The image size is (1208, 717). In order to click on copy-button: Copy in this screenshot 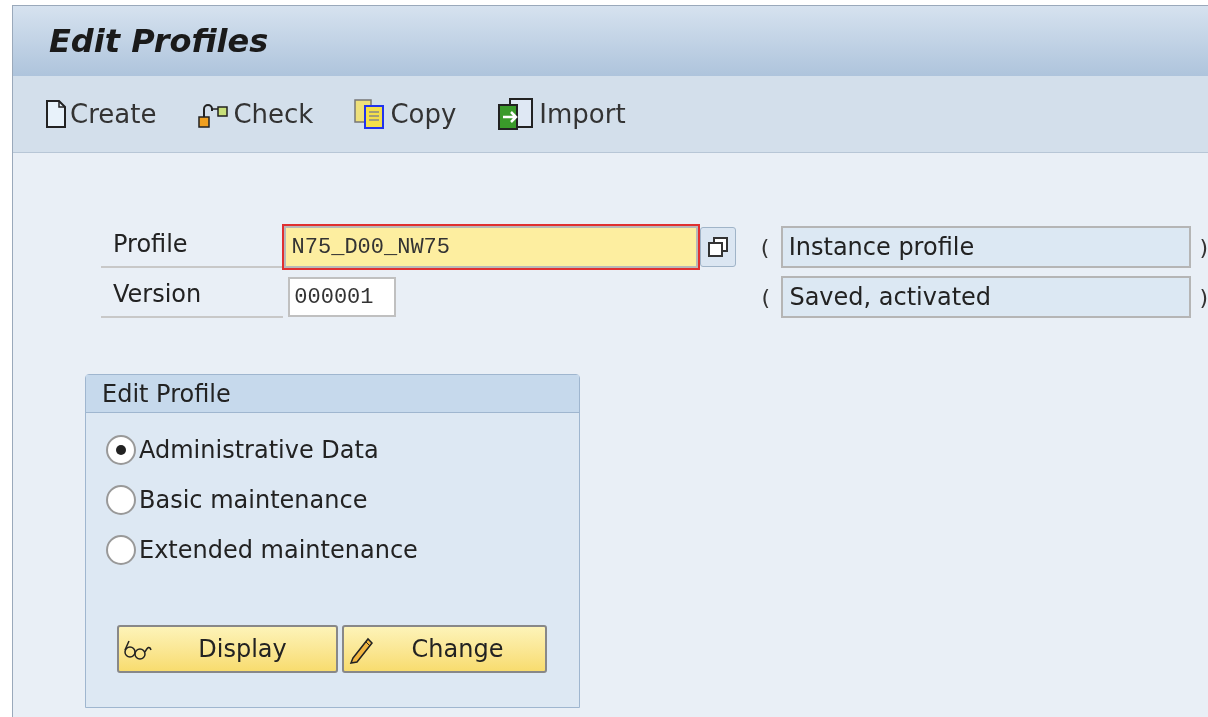, I will do `click(405, 114)`.